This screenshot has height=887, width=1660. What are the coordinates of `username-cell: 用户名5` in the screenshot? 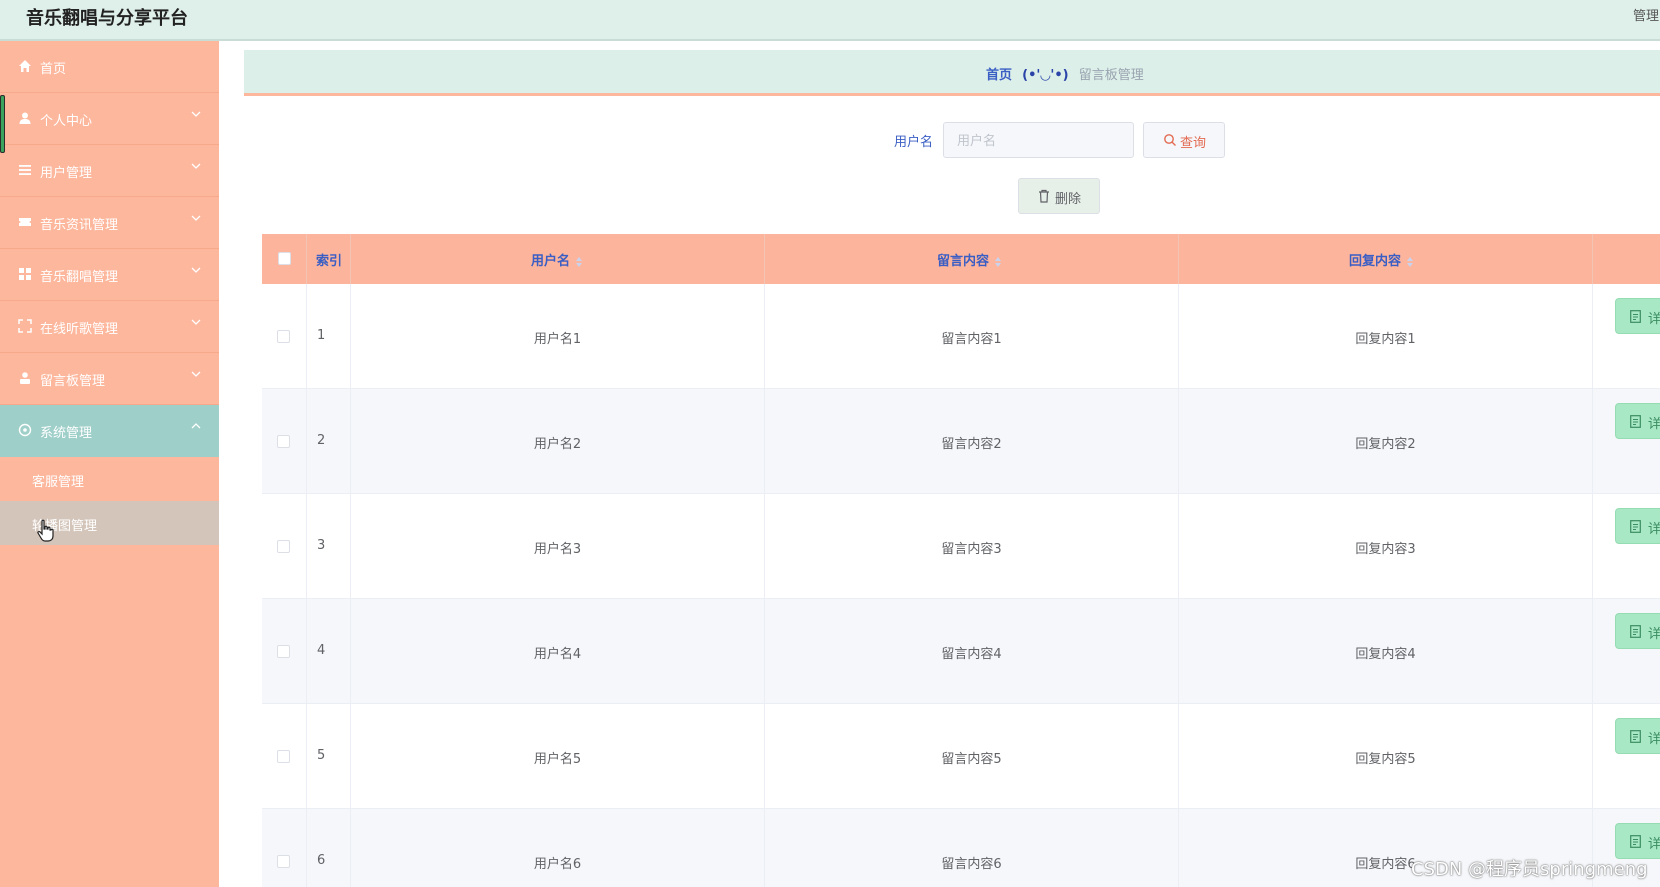 It's located at (558, 756).